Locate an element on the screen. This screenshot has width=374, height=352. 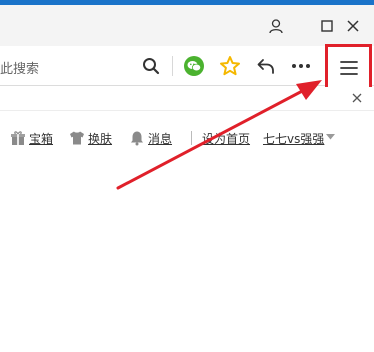
messages-link: 消息 is located at coordinates (150, 138).